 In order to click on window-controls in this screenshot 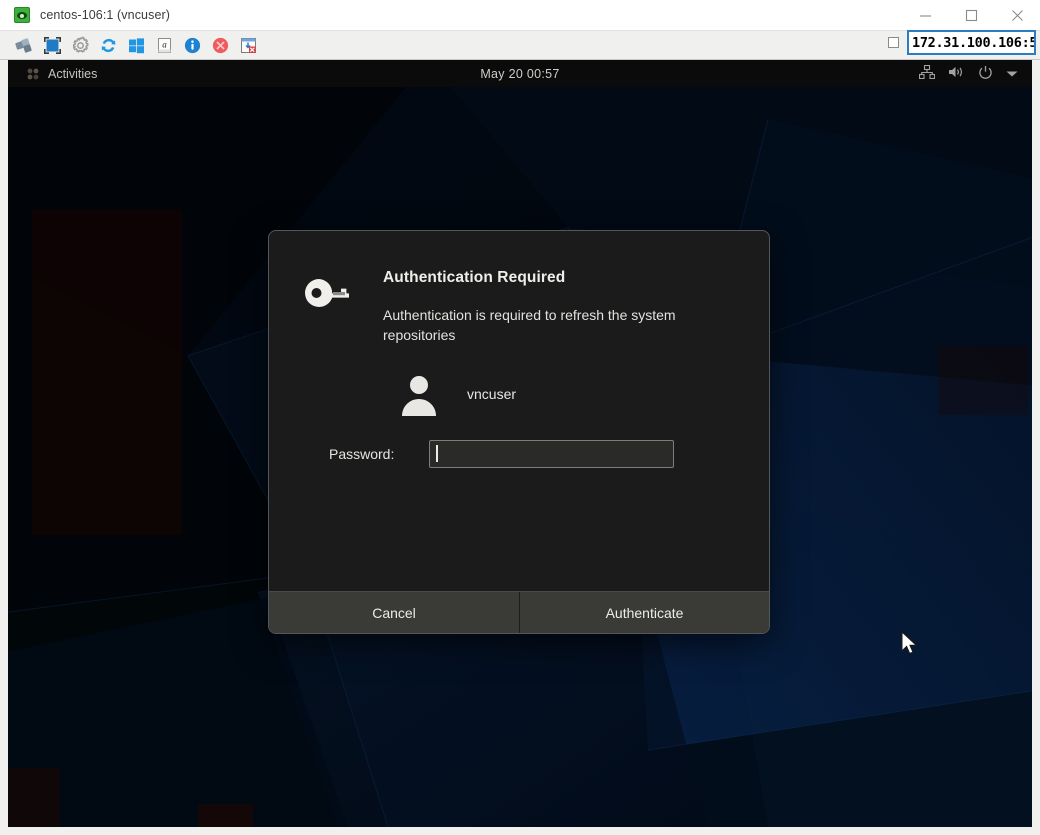, I will do `click(971, 15)`.